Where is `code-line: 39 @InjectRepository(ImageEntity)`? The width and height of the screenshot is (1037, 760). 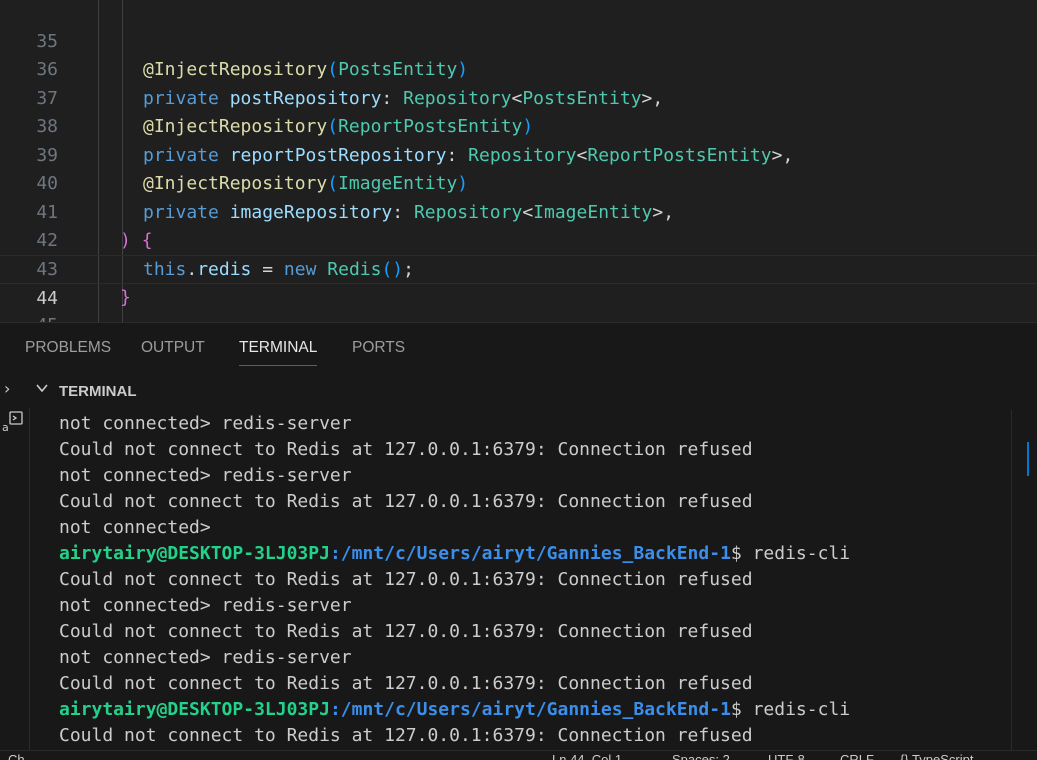
code-line: 39 @InjectRepository(ImageEntity) is located at coordinates (518, 154).